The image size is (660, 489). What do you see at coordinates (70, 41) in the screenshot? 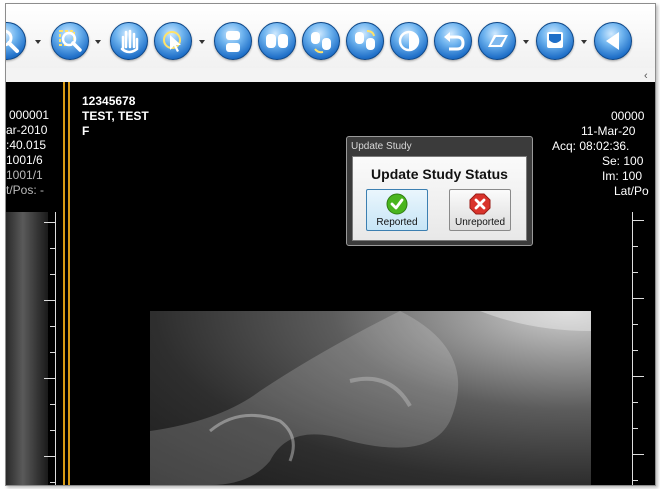
I see `zoom-region-icon` at bounding box center [70, 41].